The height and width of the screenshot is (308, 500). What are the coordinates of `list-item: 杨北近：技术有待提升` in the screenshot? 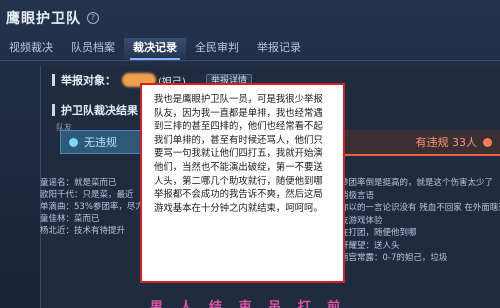 It's located at (83, 231).